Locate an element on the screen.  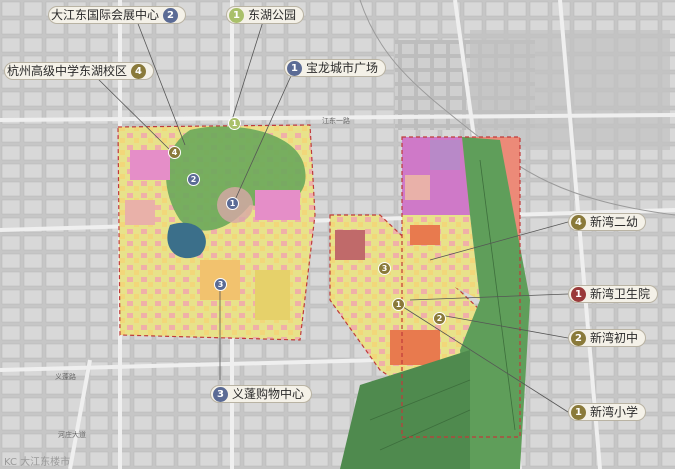
east-block-b is located at coordinates (445, 155).